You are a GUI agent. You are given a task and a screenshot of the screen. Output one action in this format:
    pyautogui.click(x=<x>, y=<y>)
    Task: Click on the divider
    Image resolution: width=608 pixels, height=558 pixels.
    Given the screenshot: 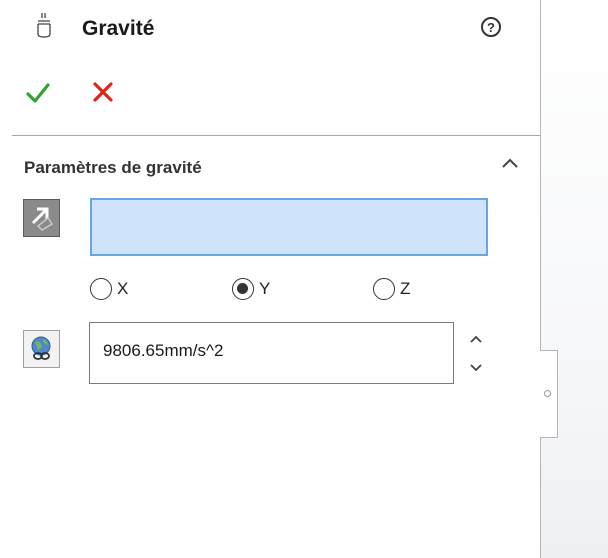 What is the action you would take?
    pyautogui.click(x=276, y=135)
    